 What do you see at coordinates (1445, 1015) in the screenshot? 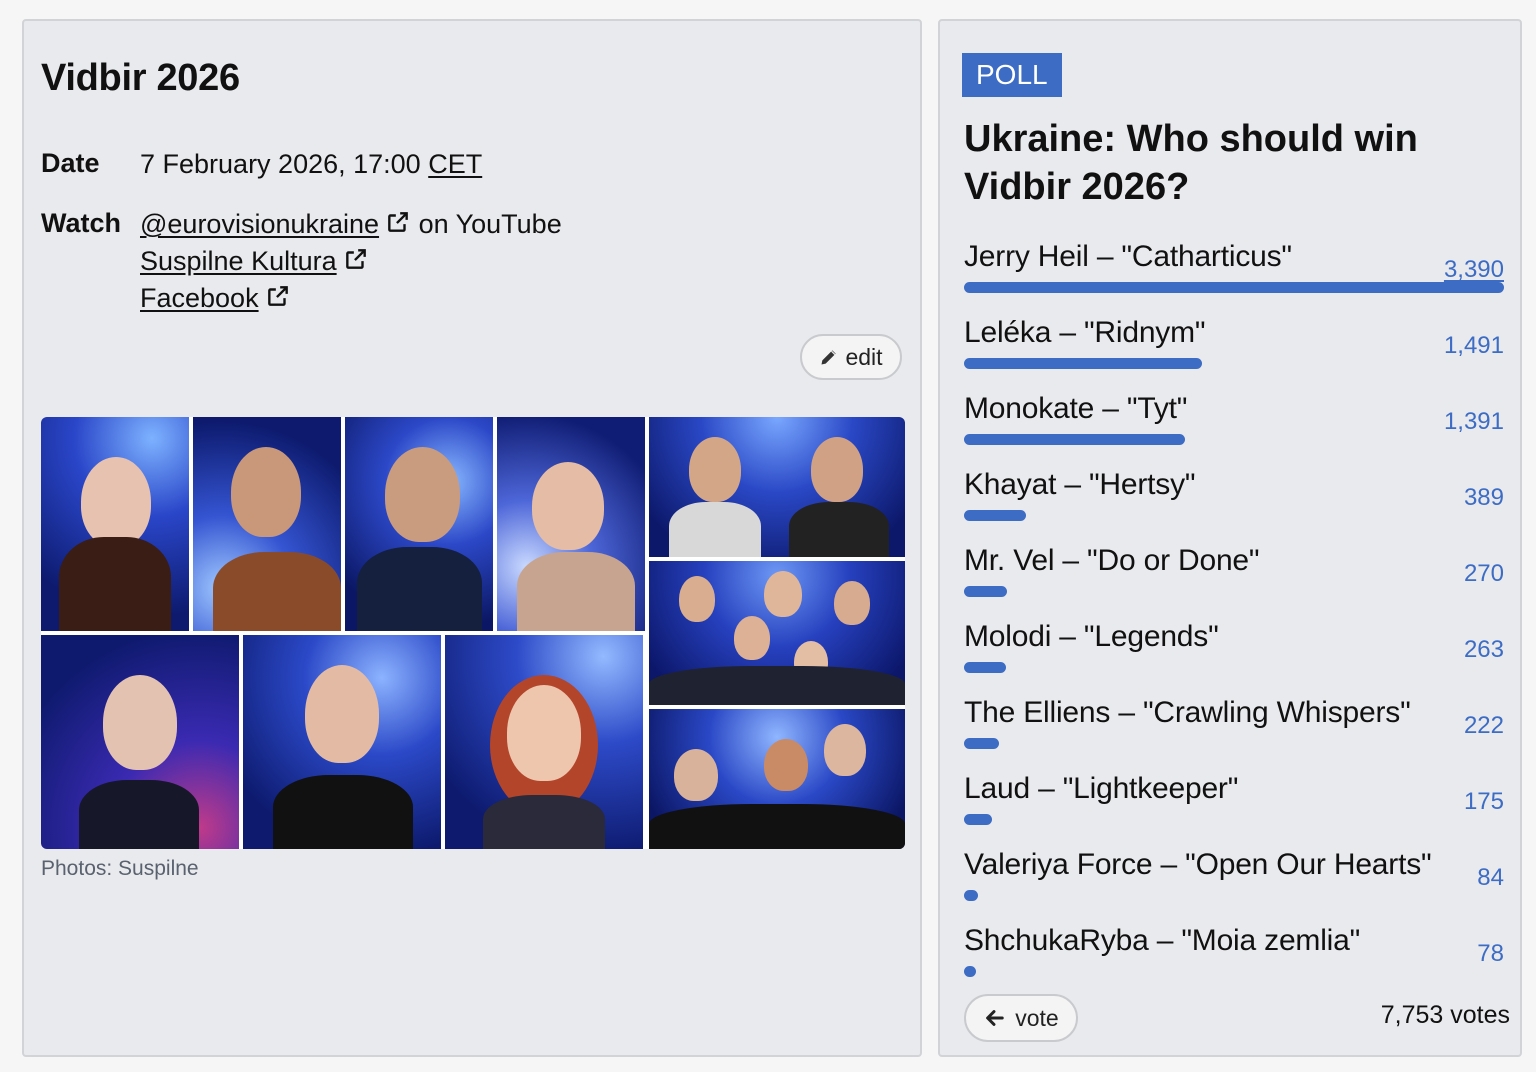
I see `votes-total: 7,753 votes` at bounding box center [1445, 1015].